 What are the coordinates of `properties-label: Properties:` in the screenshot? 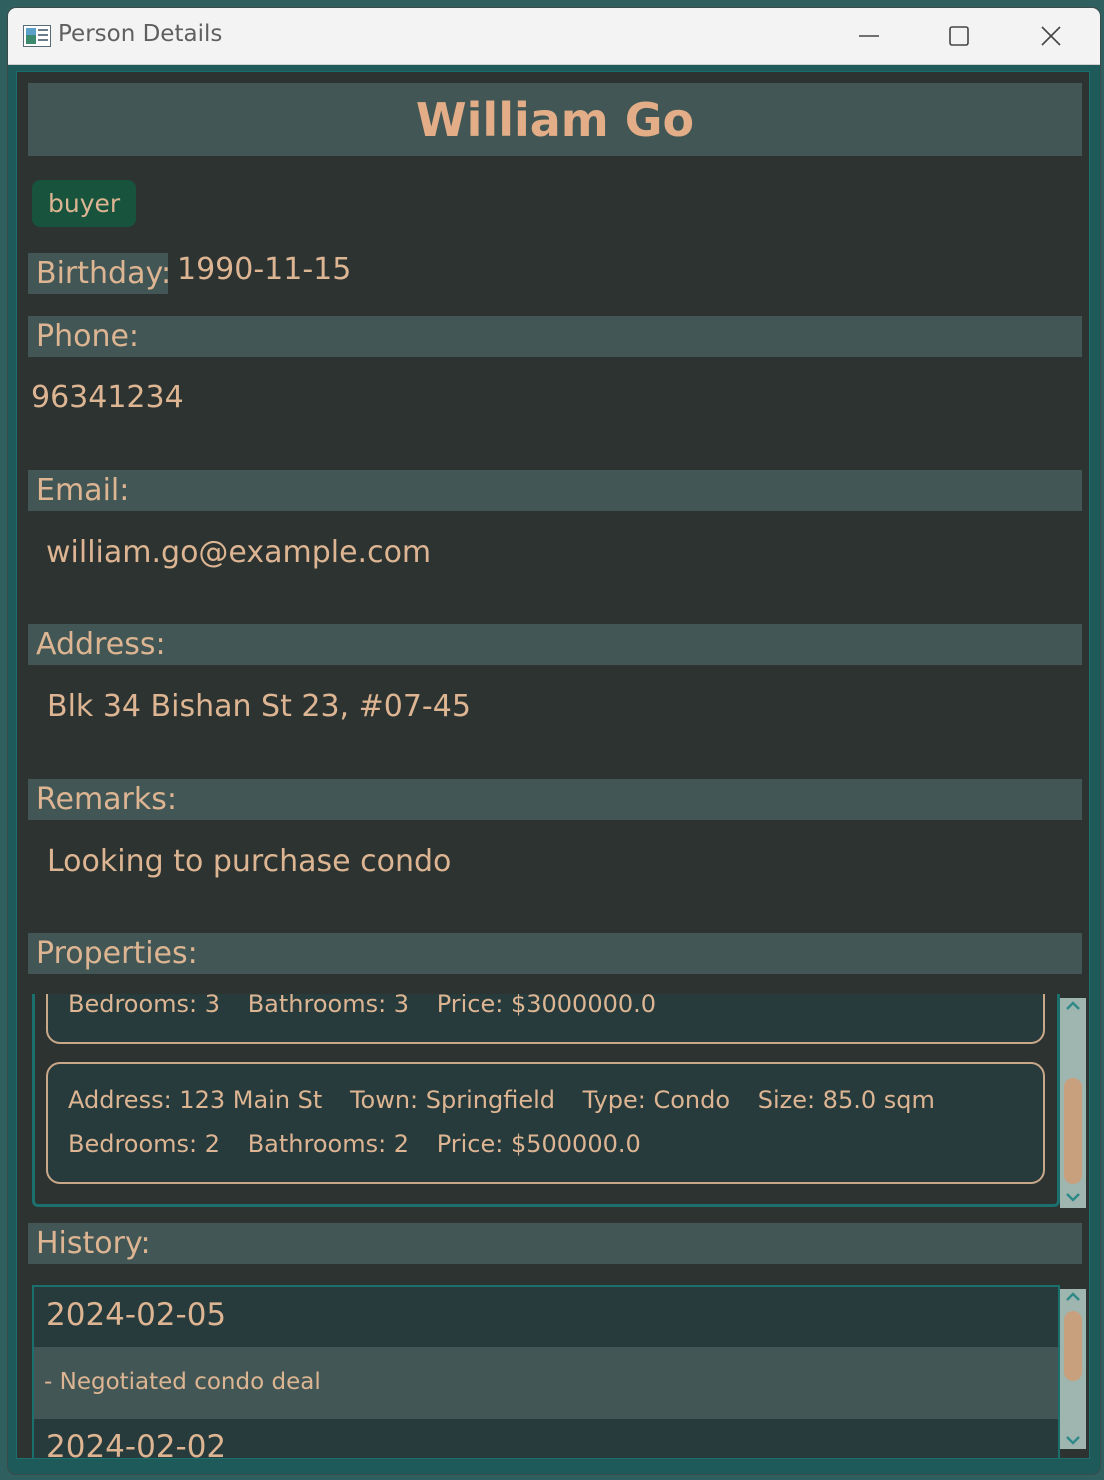 It's located at (555, 953).